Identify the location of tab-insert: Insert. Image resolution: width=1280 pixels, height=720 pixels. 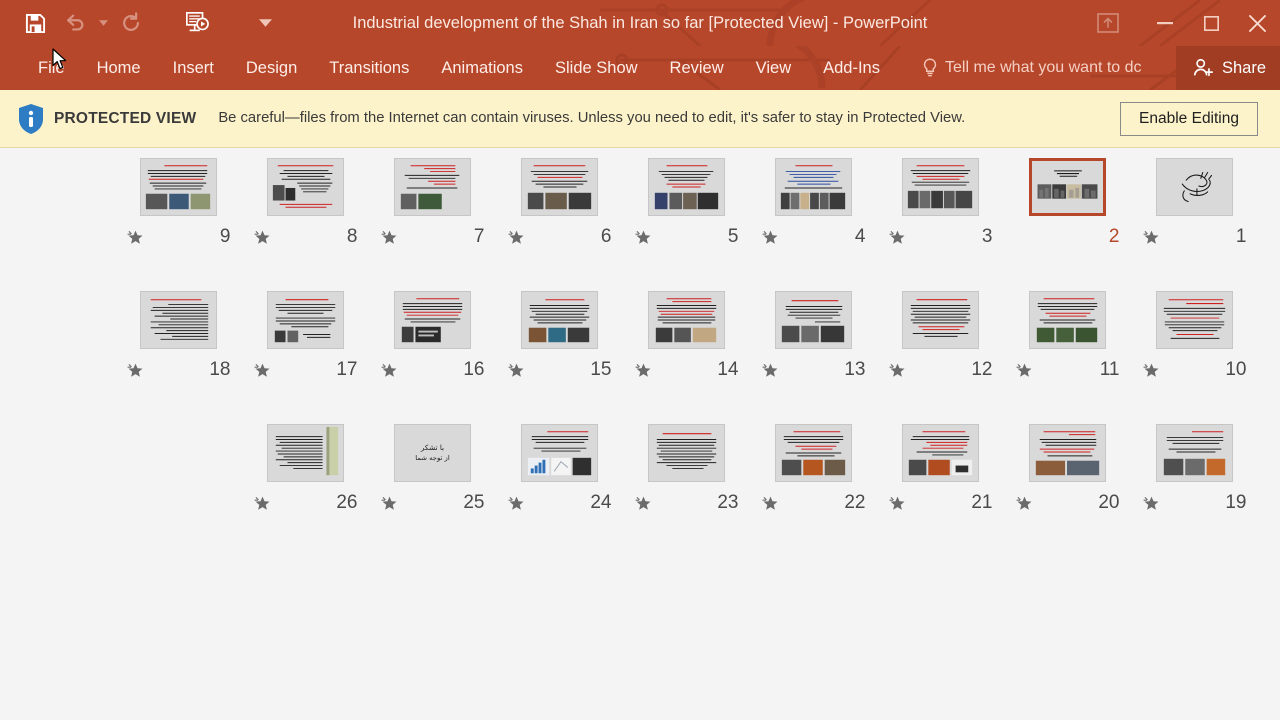
(193, 68).